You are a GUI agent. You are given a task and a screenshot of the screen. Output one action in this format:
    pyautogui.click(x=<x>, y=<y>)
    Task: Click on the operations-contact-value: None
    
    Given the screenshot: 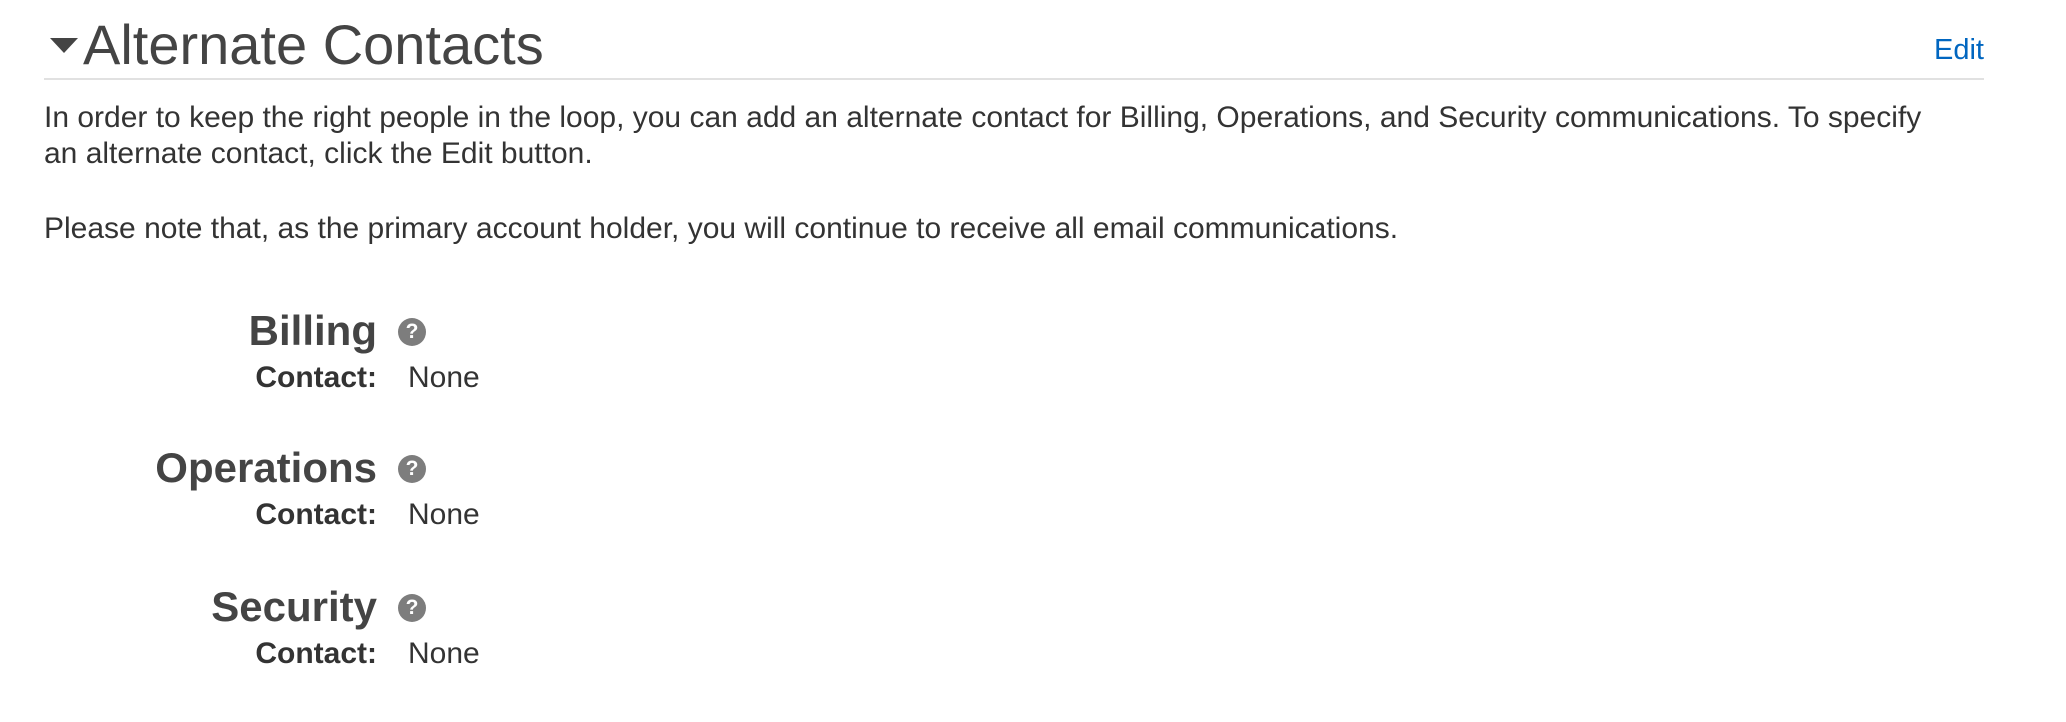 What is the action you would take?
    pyautogui.click(x=444, y=514)
    